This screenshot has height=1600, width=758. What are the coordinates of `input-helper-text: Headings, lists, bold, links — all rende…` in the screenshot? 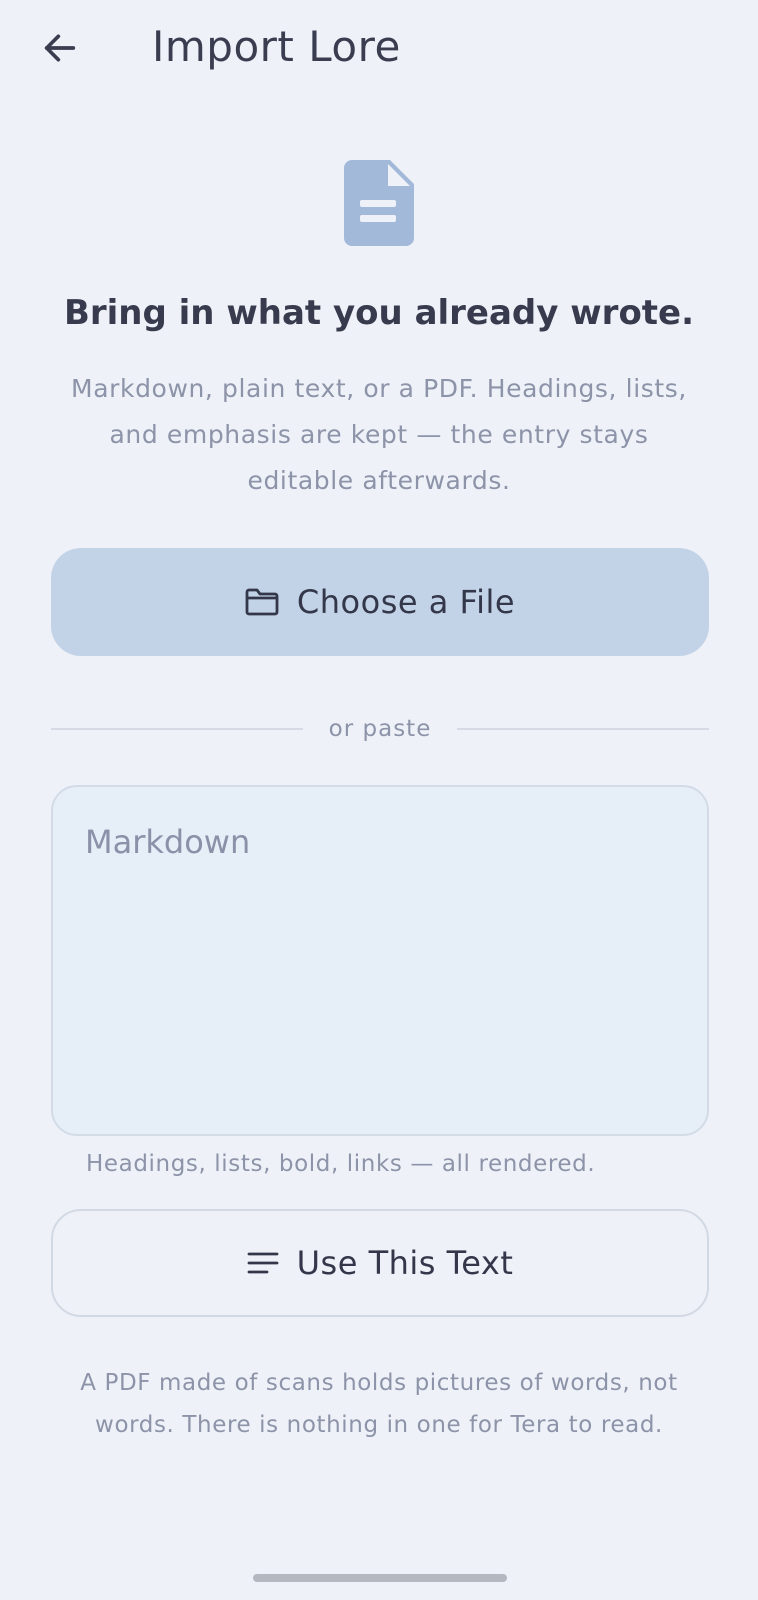 It's located at (341, 1164).